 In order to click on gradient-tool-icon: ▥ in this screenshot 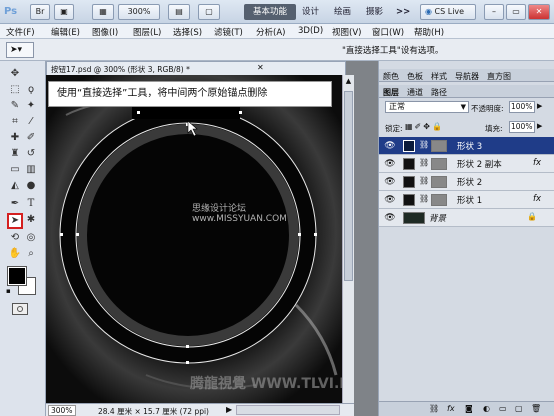, I will do `click(31, 170)`.